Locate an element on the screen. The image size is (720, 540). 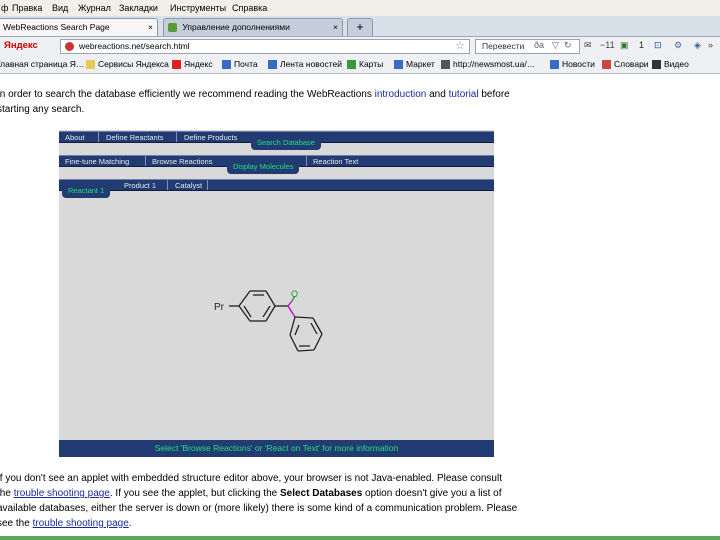
bookmark-mail: Почта is located at coordinates (240, 64).